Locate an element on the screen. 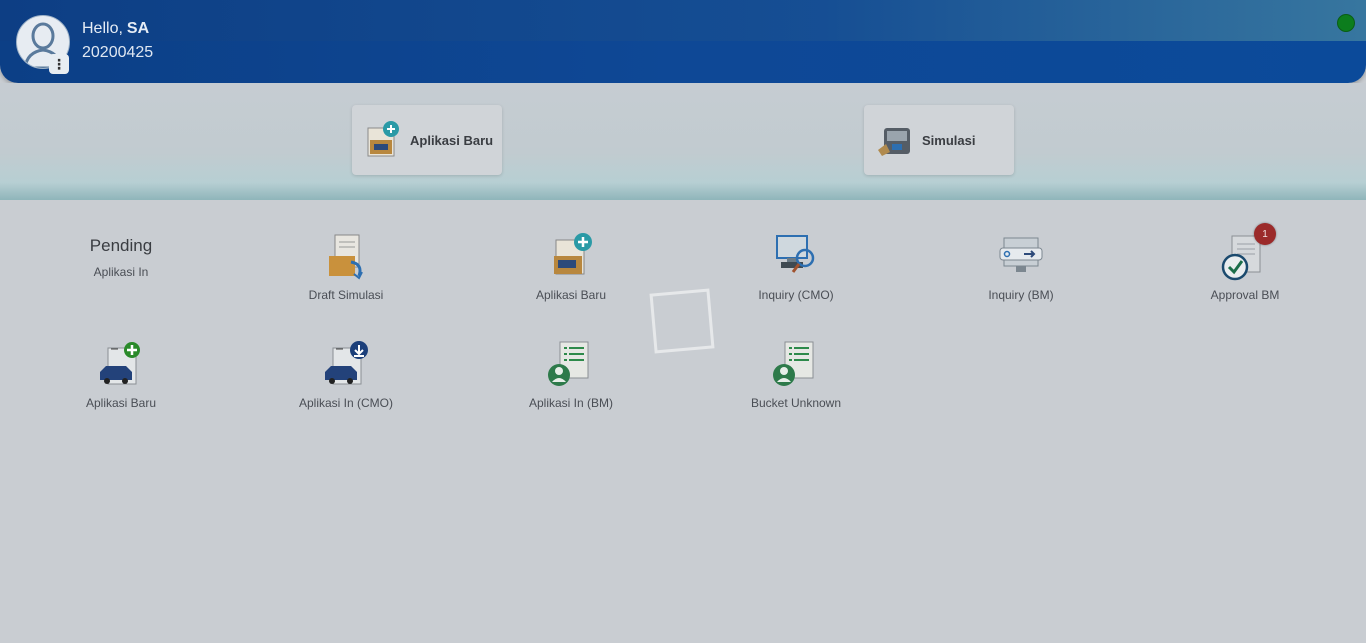 The height and width of the screenshot is (643, 1366). pending-subtitle: Aplikasi In is located at coordinates (121, 272).